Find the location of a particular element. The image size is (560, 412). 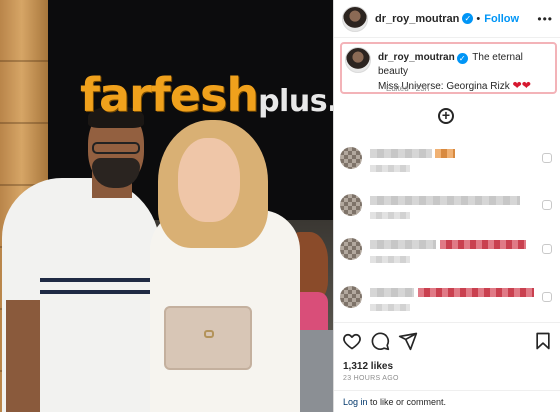

red-hearts-emoji: ❤❤ is located at coordinates (521, 86).